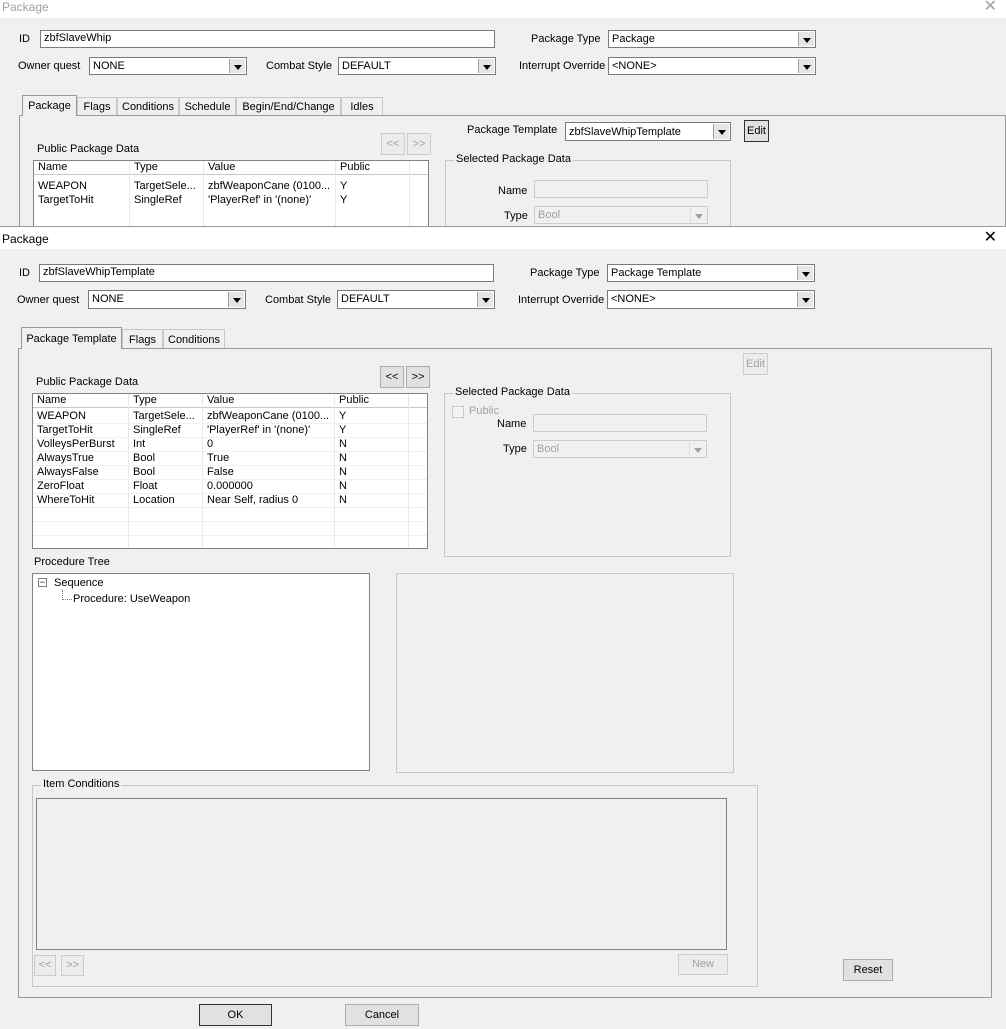 The height and width of the screenshot is (1029, 1006). I want to click on table-row: AlwaysFalse, so click(81, 472).